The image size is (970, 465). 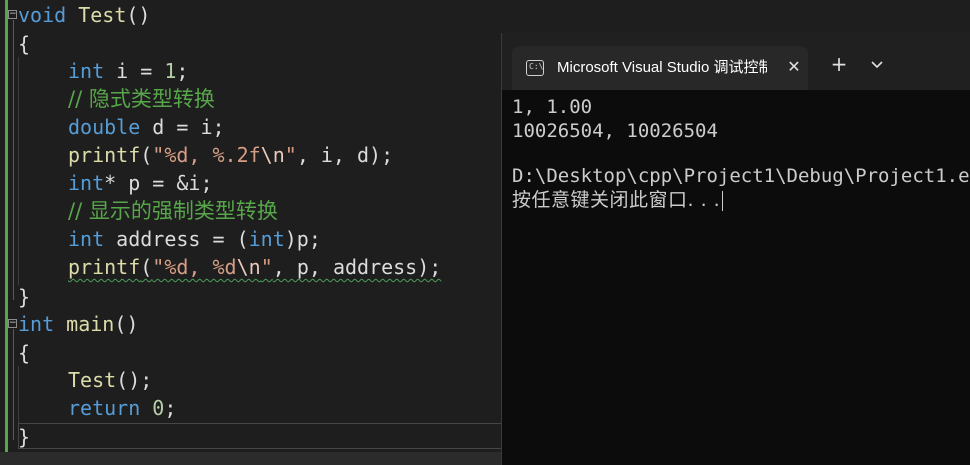 What do you see at coordinates (104, 408) in the screenshot?
I see `keyword-token: return` at bounding box center [104, 408].